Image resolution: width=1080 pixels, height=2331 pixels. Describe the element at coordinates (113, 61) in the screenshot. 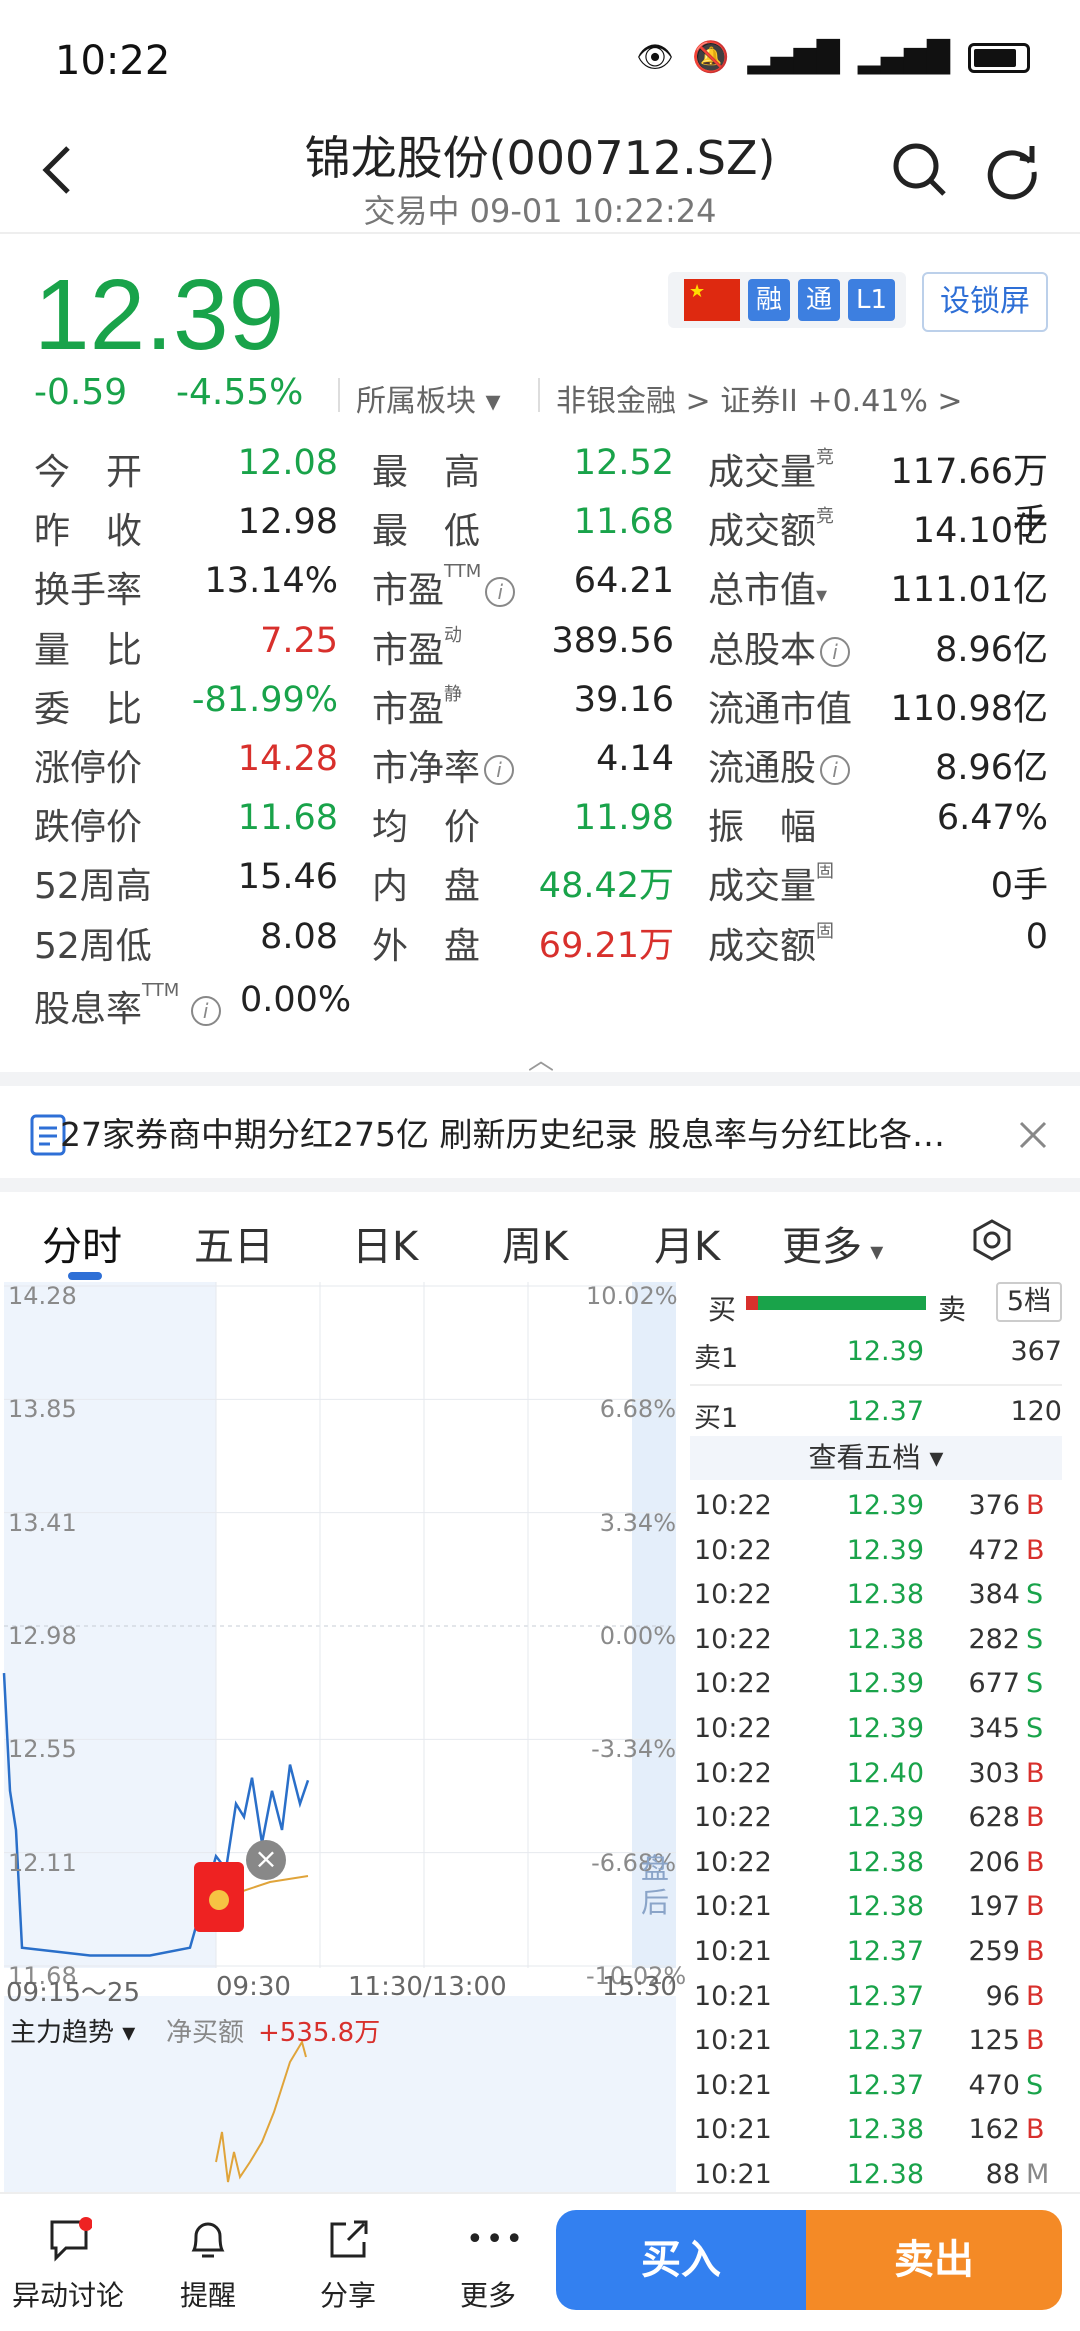

I see `status-time: 10:22` at that location.